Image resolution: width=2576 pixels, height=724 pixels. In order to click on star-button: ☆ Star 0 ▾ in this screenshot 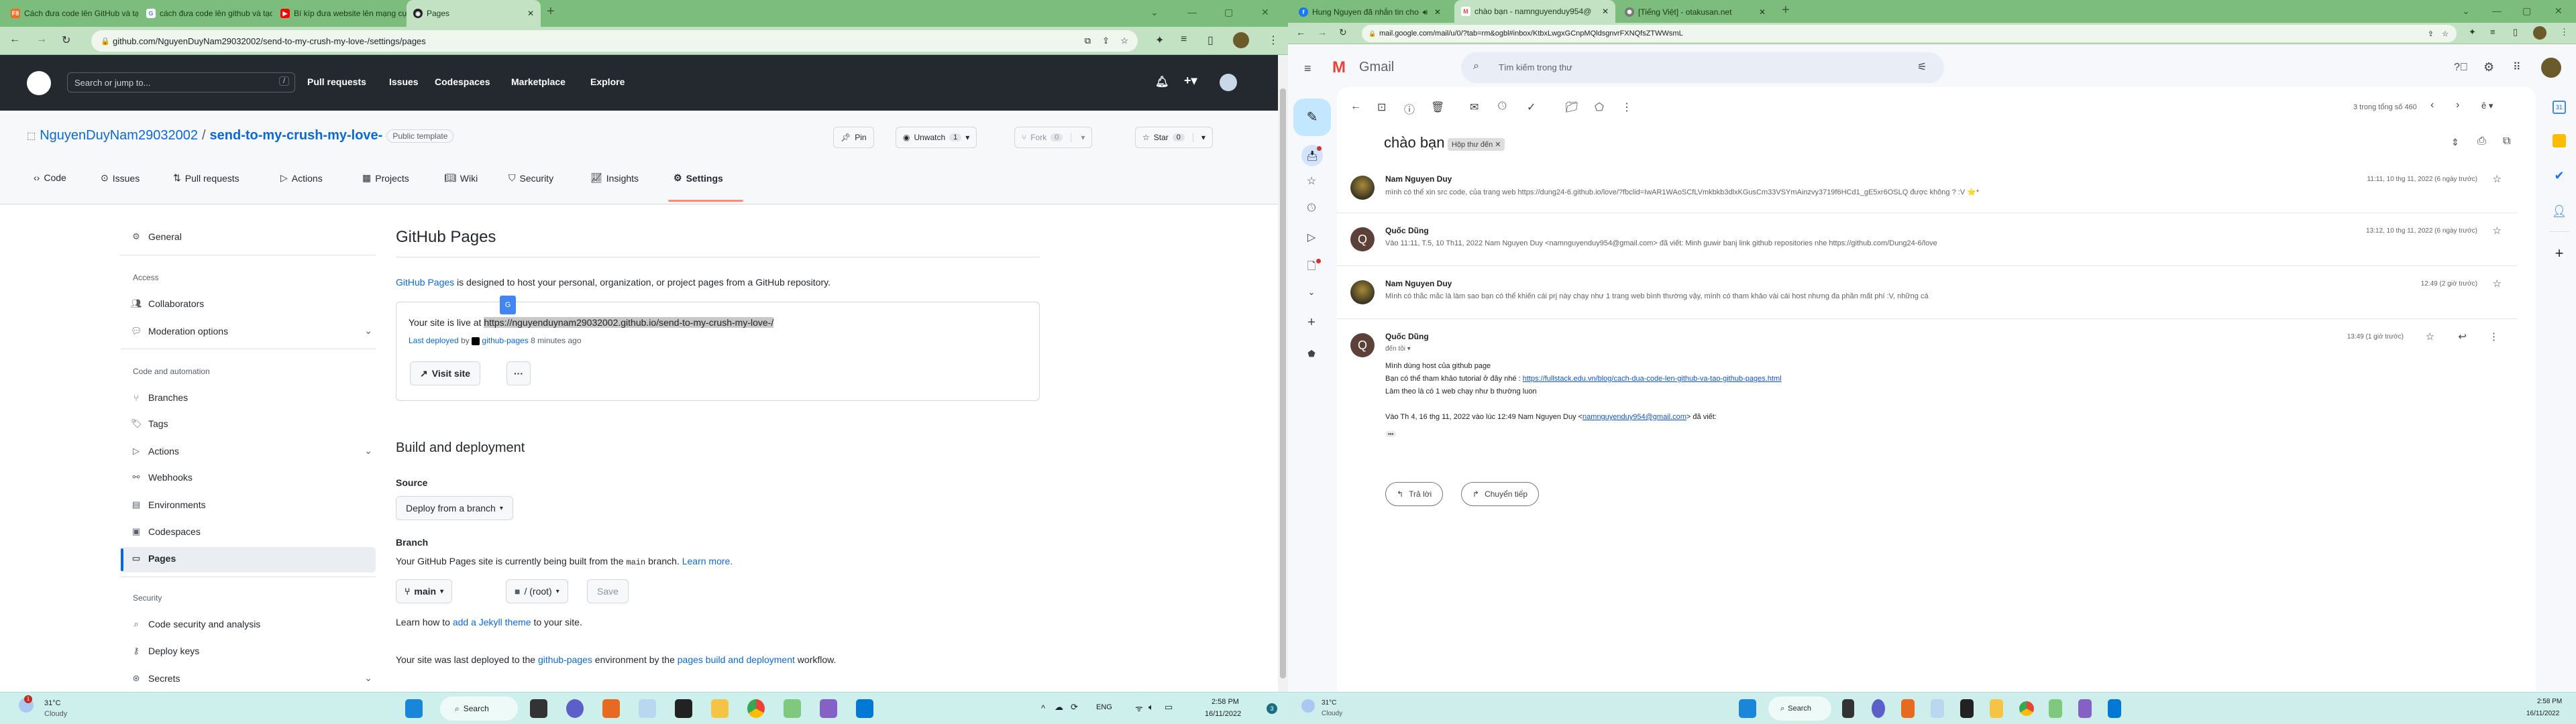, I will do `click(1174, 137)`.